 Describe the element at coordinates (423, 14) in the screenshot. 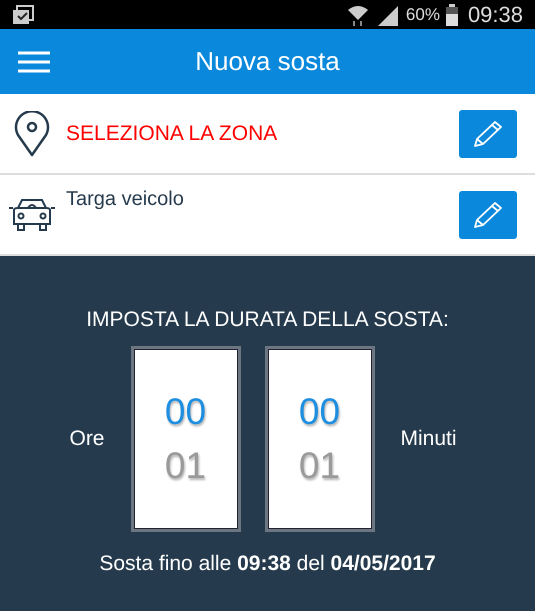

I see `battery-percent: 60%` at that location.